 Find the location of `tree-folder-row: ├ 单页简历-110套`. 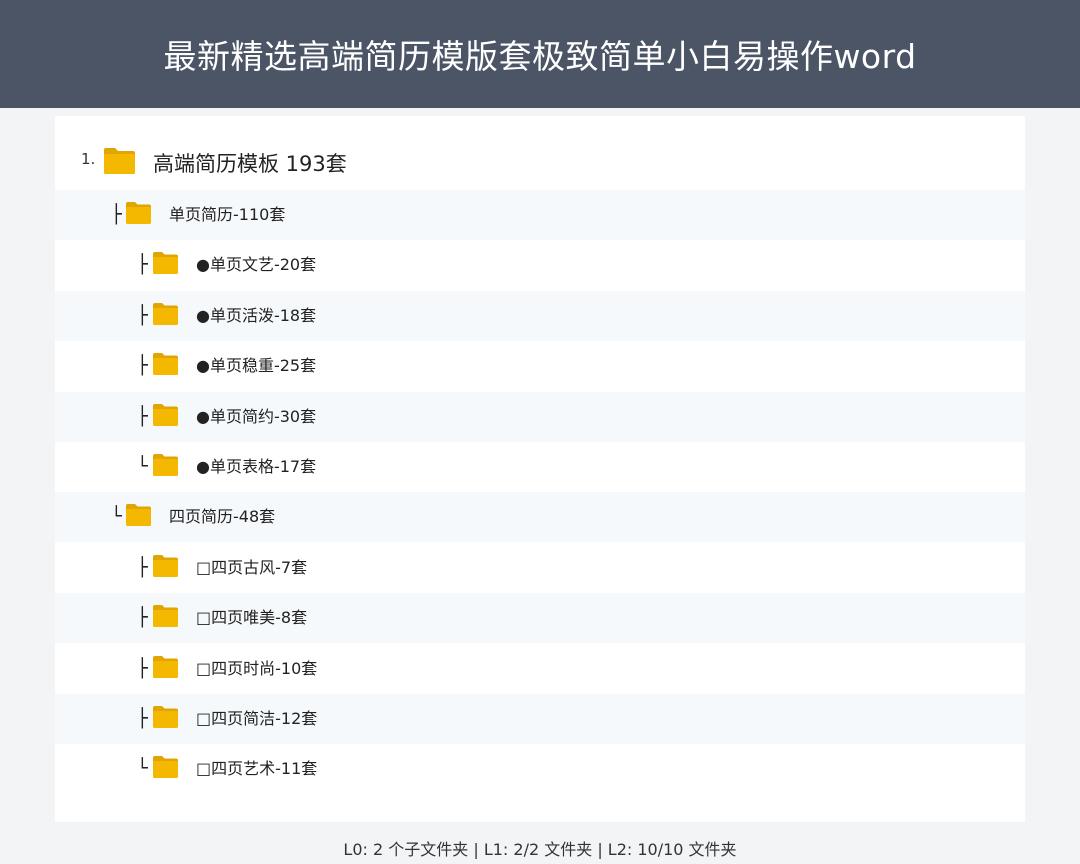

tree-folder-row: ├ 单页简历-110套 is located at coordinates (540, 215).